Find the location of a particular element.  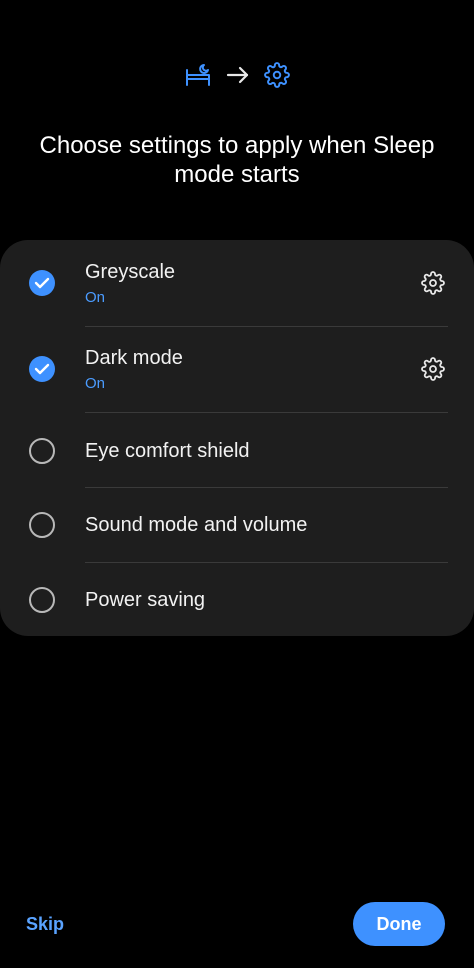

arrow-right-icon is located at coordinates (238, 75).